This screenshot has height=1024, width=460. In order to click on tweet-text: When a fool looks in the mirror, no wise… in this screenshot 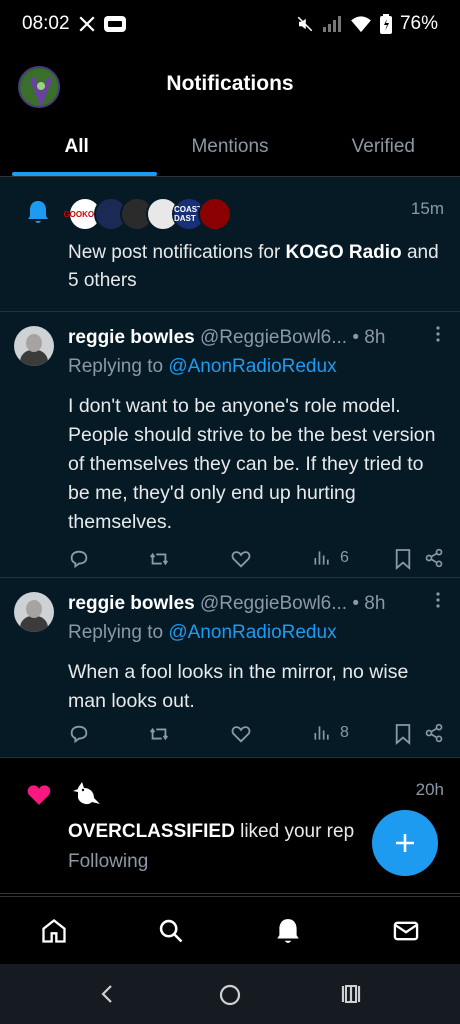, I will do `click(238, 686)`.